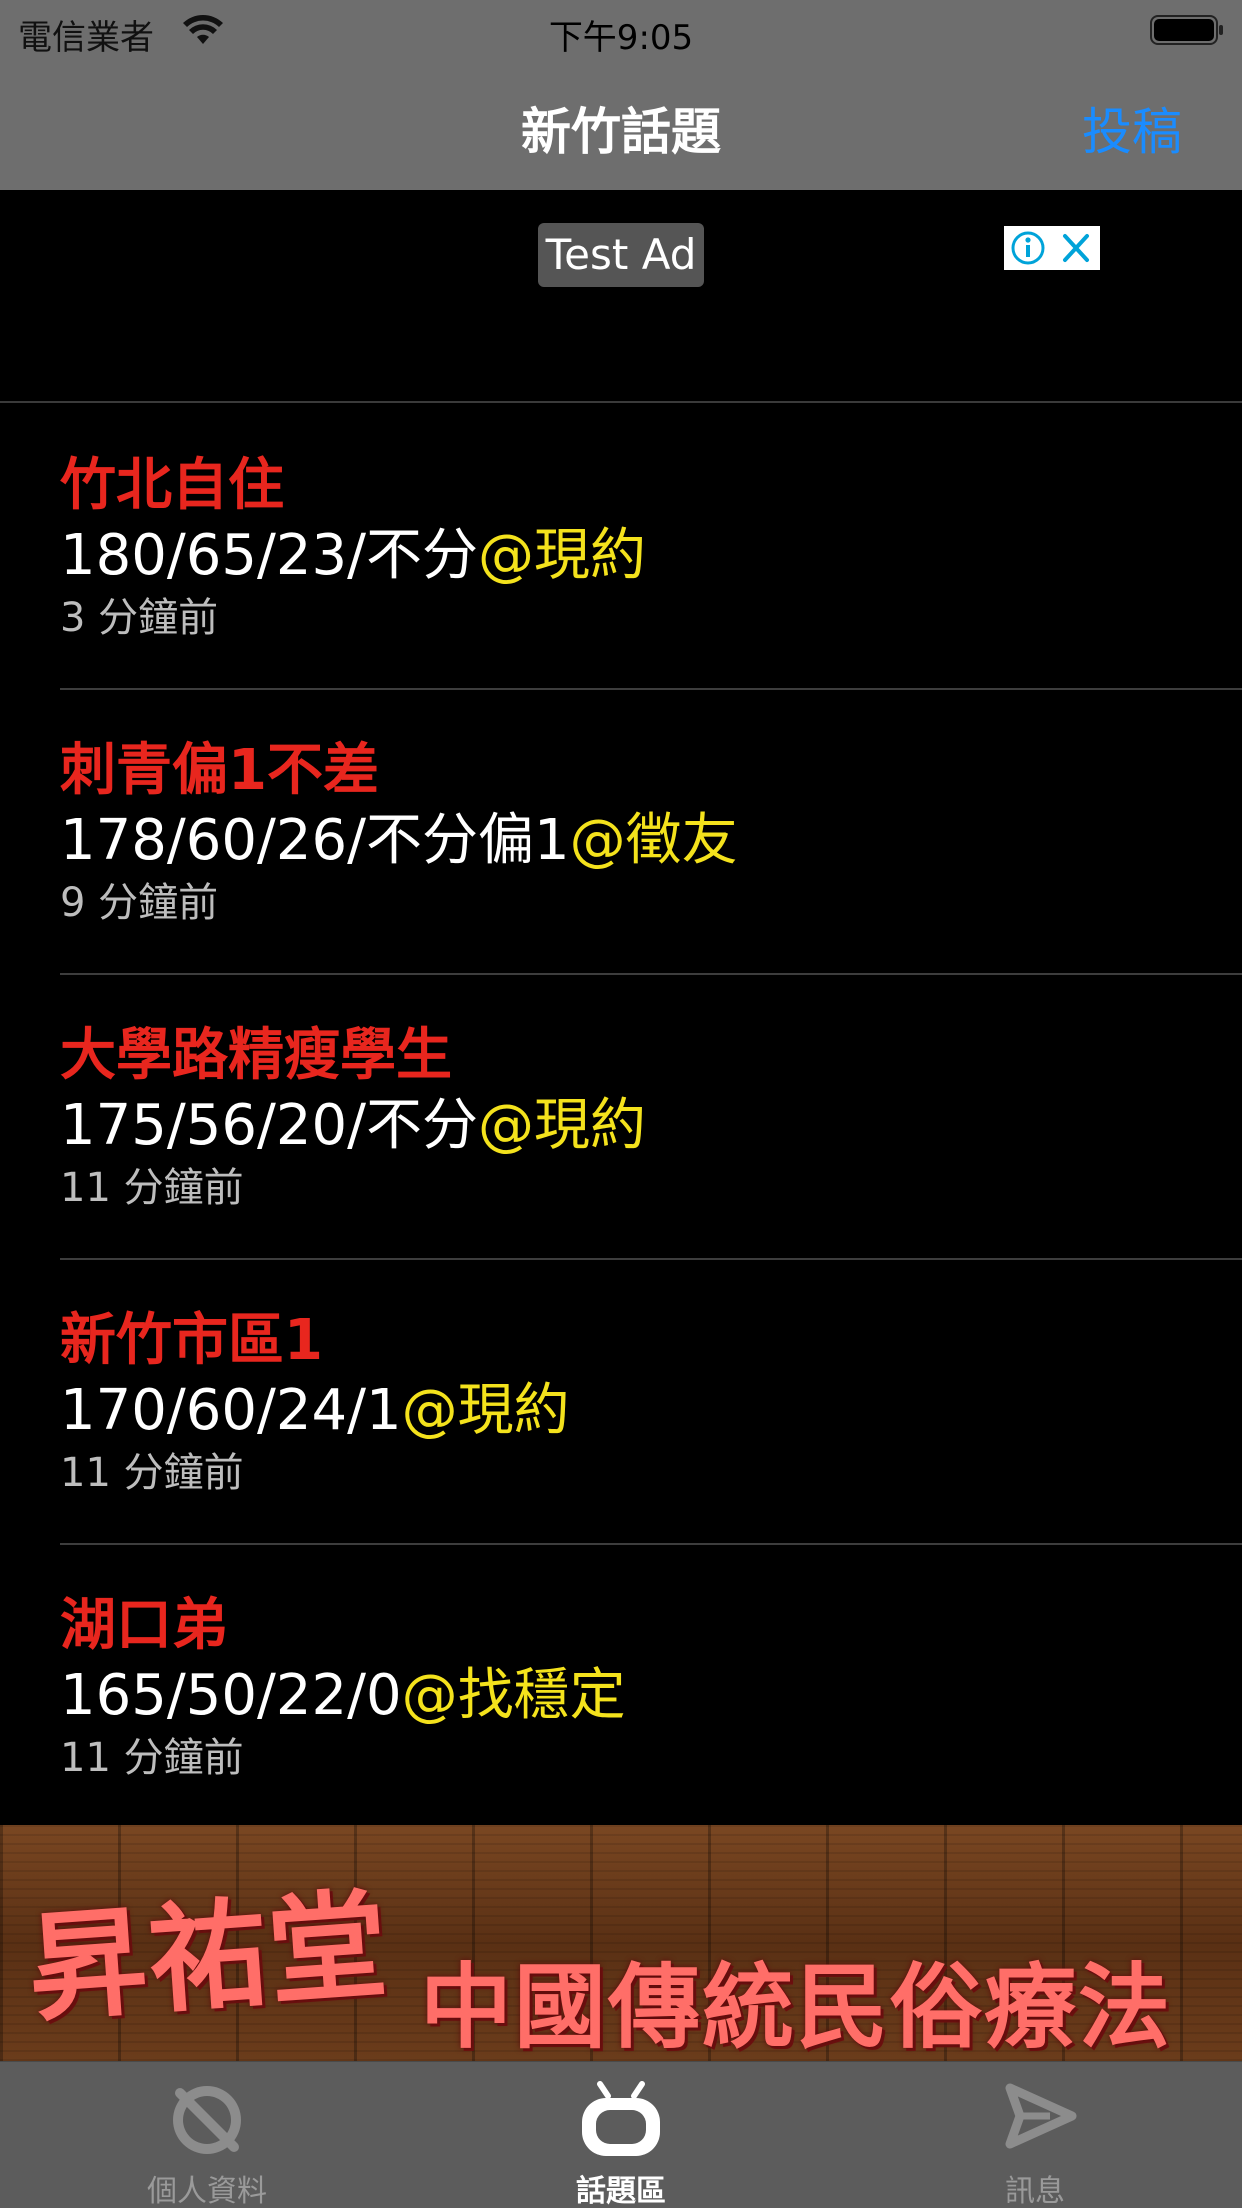  I want to click on topic-title: 新竹市區1, so click(191, 1340).